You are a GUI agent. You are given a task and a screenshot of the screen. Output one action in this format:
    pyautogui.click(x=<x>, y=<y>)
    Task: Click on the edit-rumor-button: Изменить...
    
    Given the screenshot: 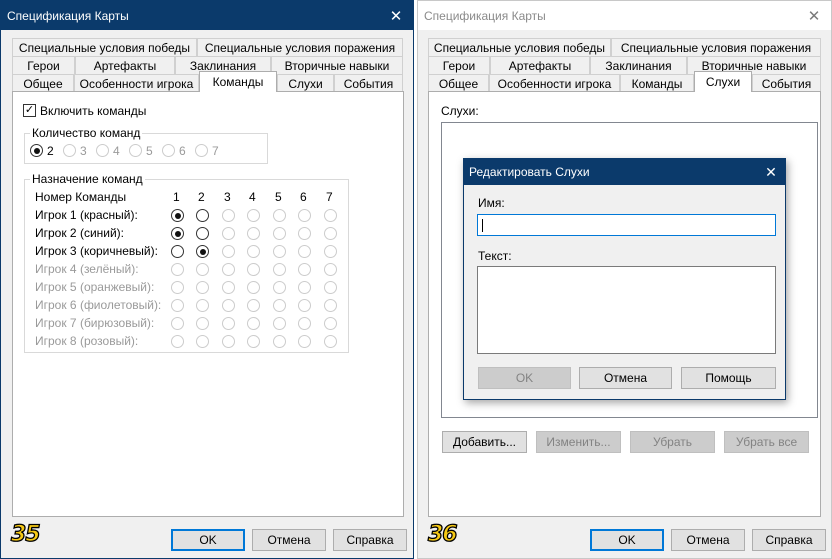 What is the action you would take?
    pyautogui.click(x=578, y=442)
    